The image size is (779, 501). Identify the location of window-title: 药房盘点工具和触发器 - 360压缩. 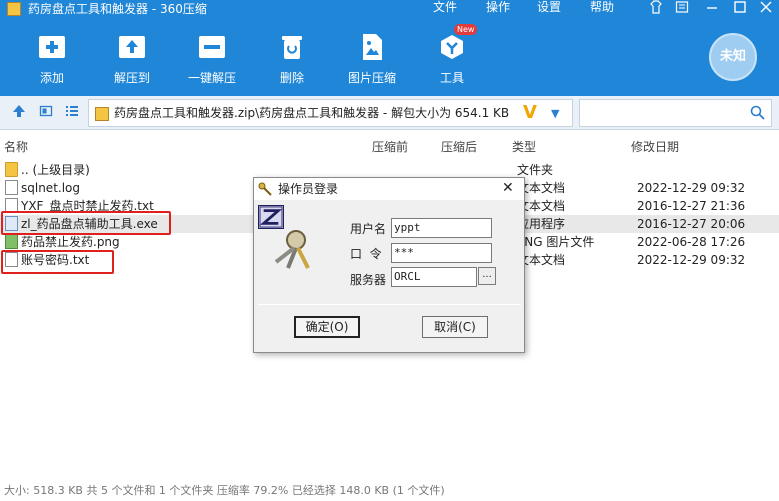
(117, 9).